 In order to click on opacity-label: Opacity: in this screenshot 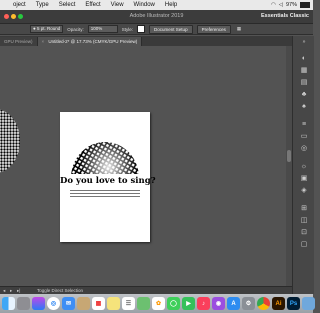, I will do `click(75, 29)`.